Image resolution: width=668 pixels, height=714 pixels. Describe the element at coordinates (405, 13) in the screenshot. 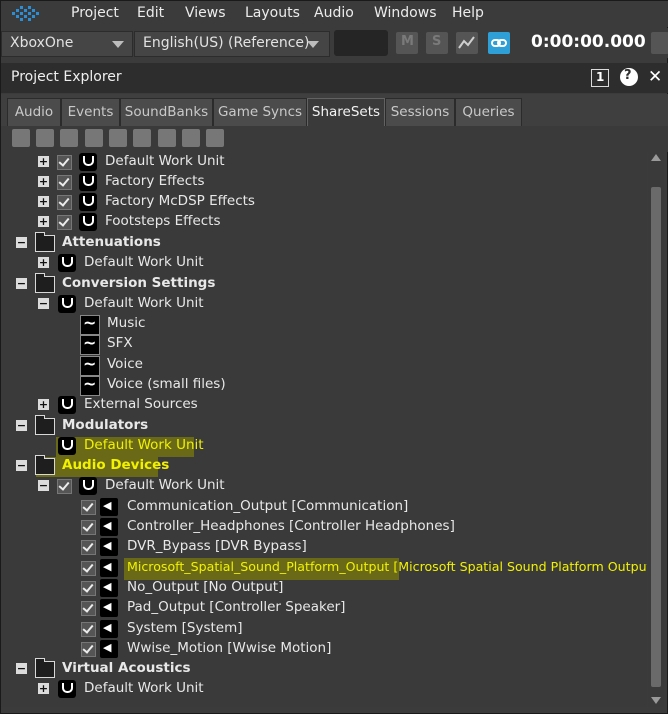

I see `menu-windows: Windows` at that location.